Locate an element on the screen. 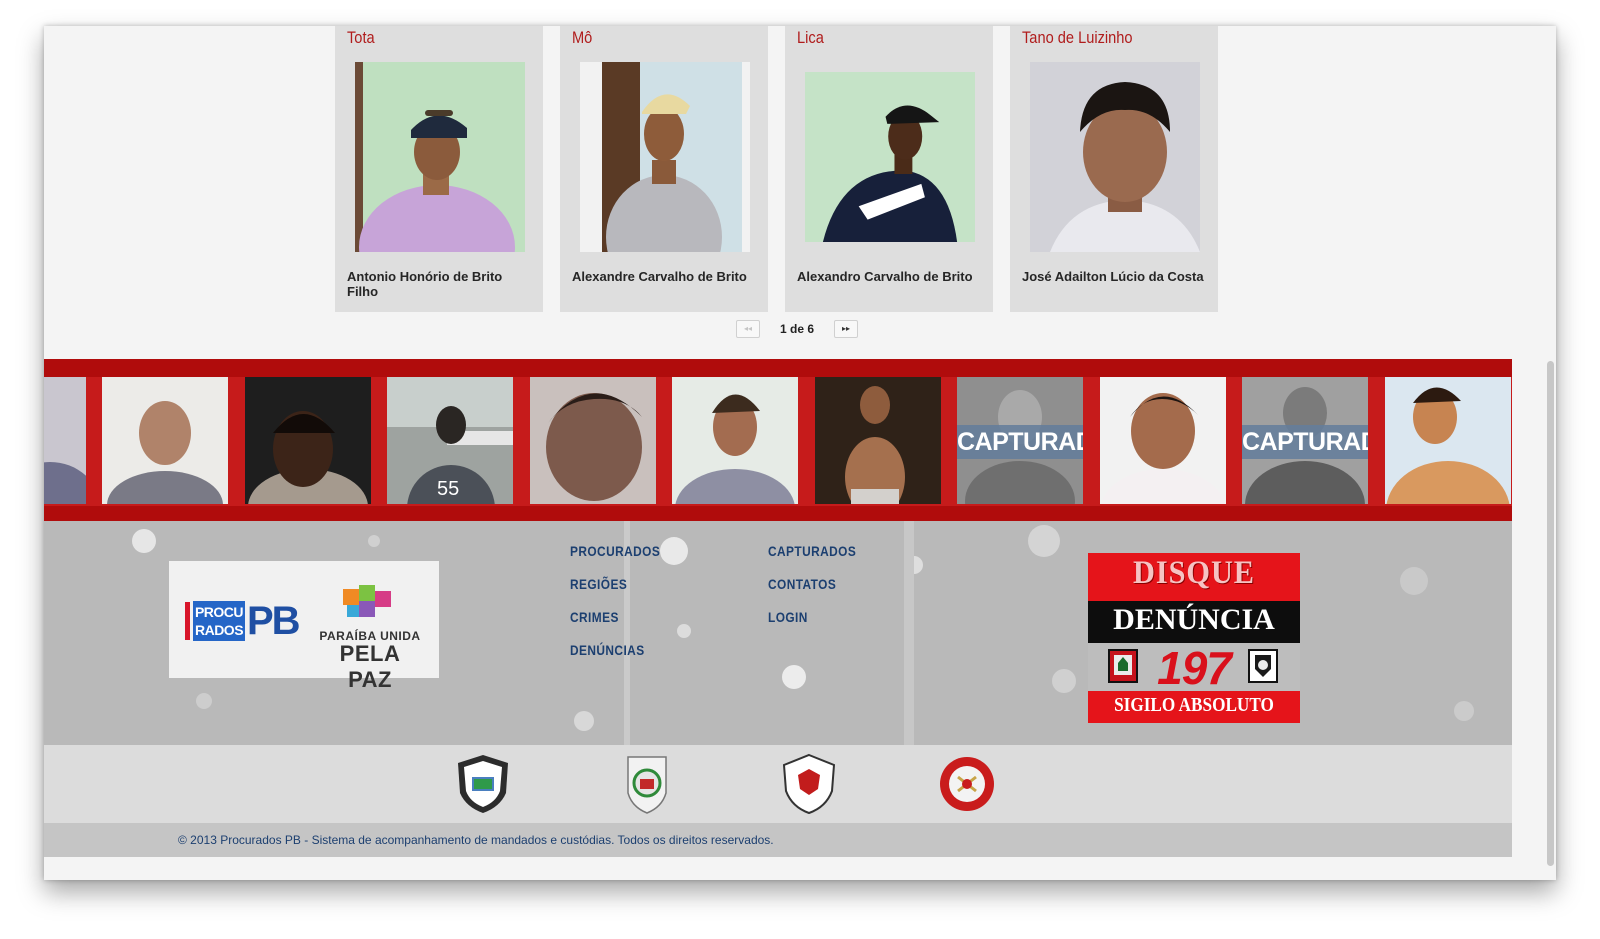  partner-logos: PROCU RADOS PB PARAÍBA UNIDA PELA PAZ is located at coordinates (304, 626).